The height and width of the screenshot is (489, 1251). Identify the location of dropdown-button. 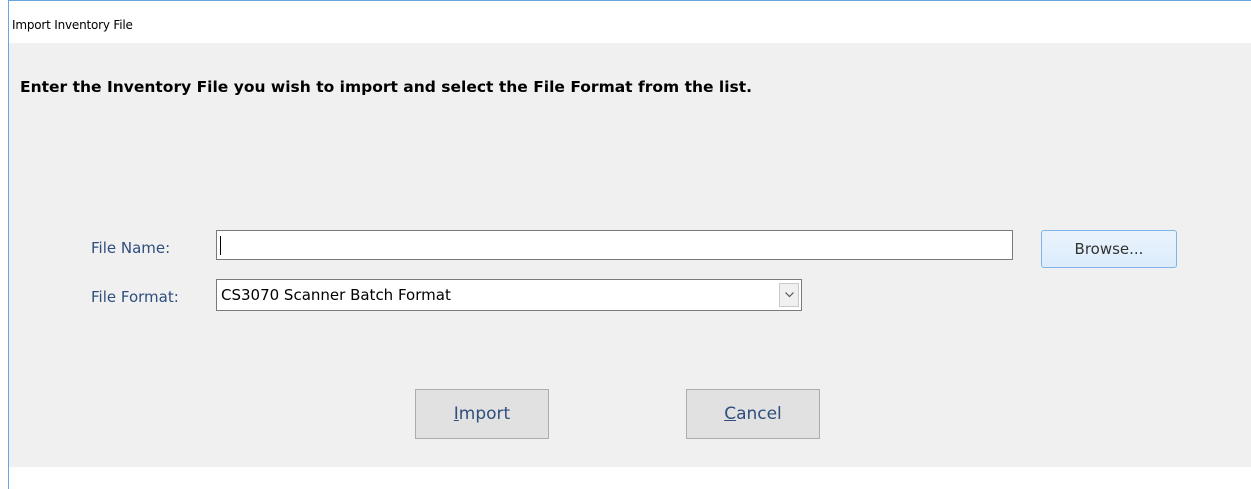
(789, 295).